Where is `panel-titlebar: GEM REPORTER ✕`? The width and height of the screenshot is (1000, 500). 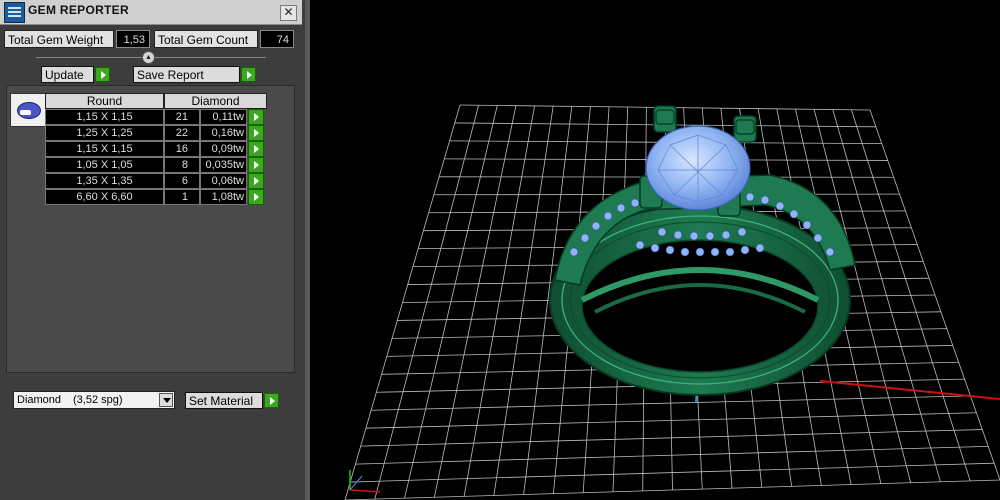 panel-titlebar: GEM REPORTER ✕ is located at coordinates (151, 12).